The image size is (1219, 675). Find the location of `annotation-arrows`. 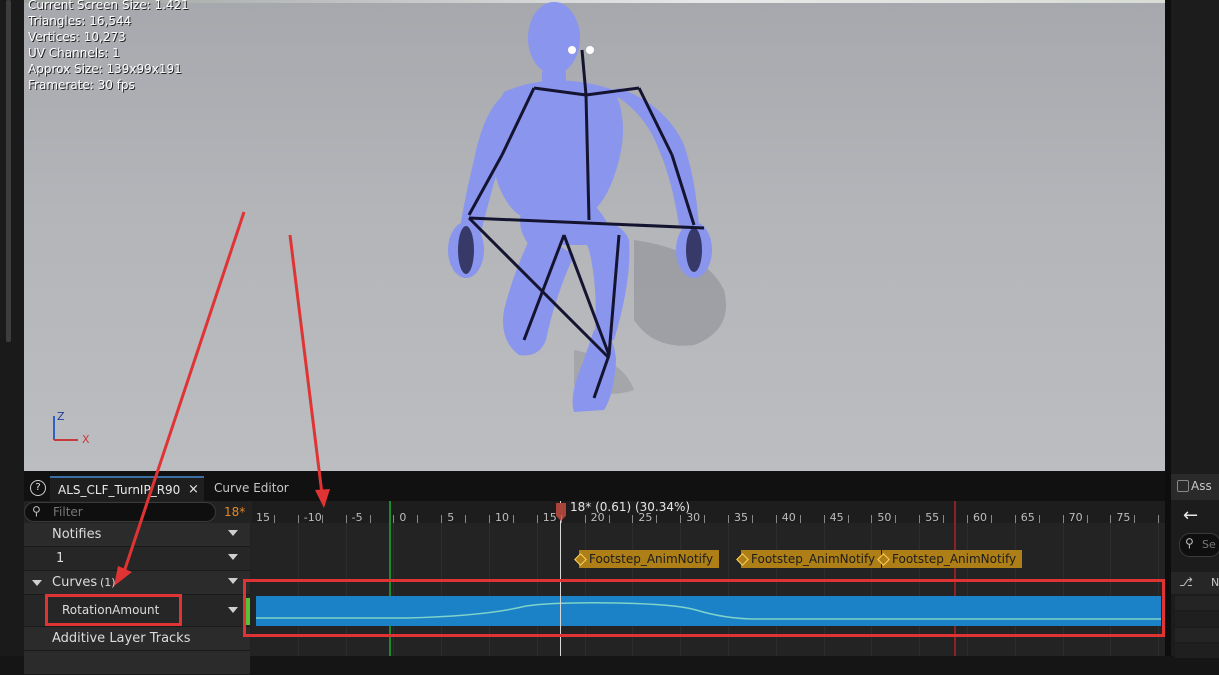

annotation-arrows is located at coordinates (222, 398).